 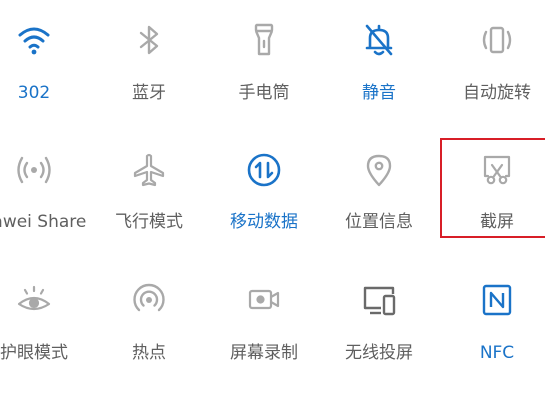 I want to click on tile-location: 位置信息, so click(x=379, y=202).